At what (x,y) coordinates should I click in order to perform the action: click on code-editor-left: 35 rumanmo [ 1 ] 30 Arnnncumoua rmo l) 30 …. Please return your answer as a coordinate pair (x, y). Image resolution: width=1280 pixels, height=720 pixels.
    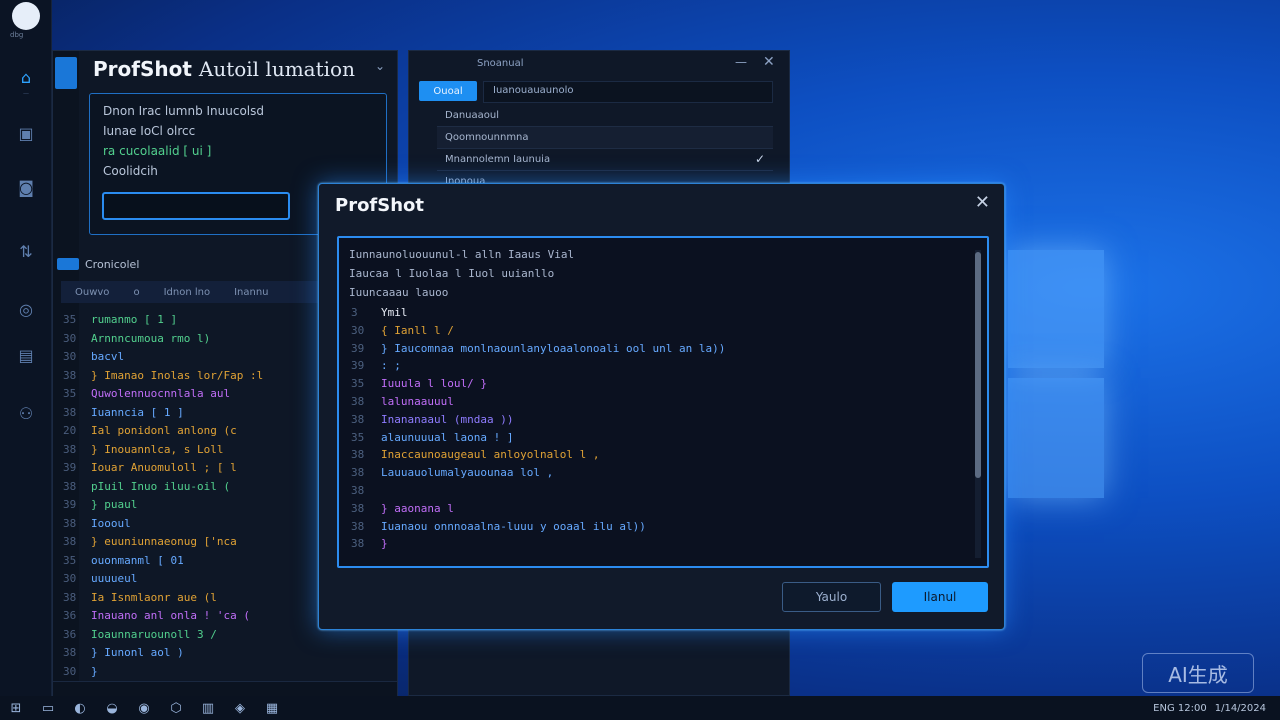
    Looking at the image, I should click on (192, 507).